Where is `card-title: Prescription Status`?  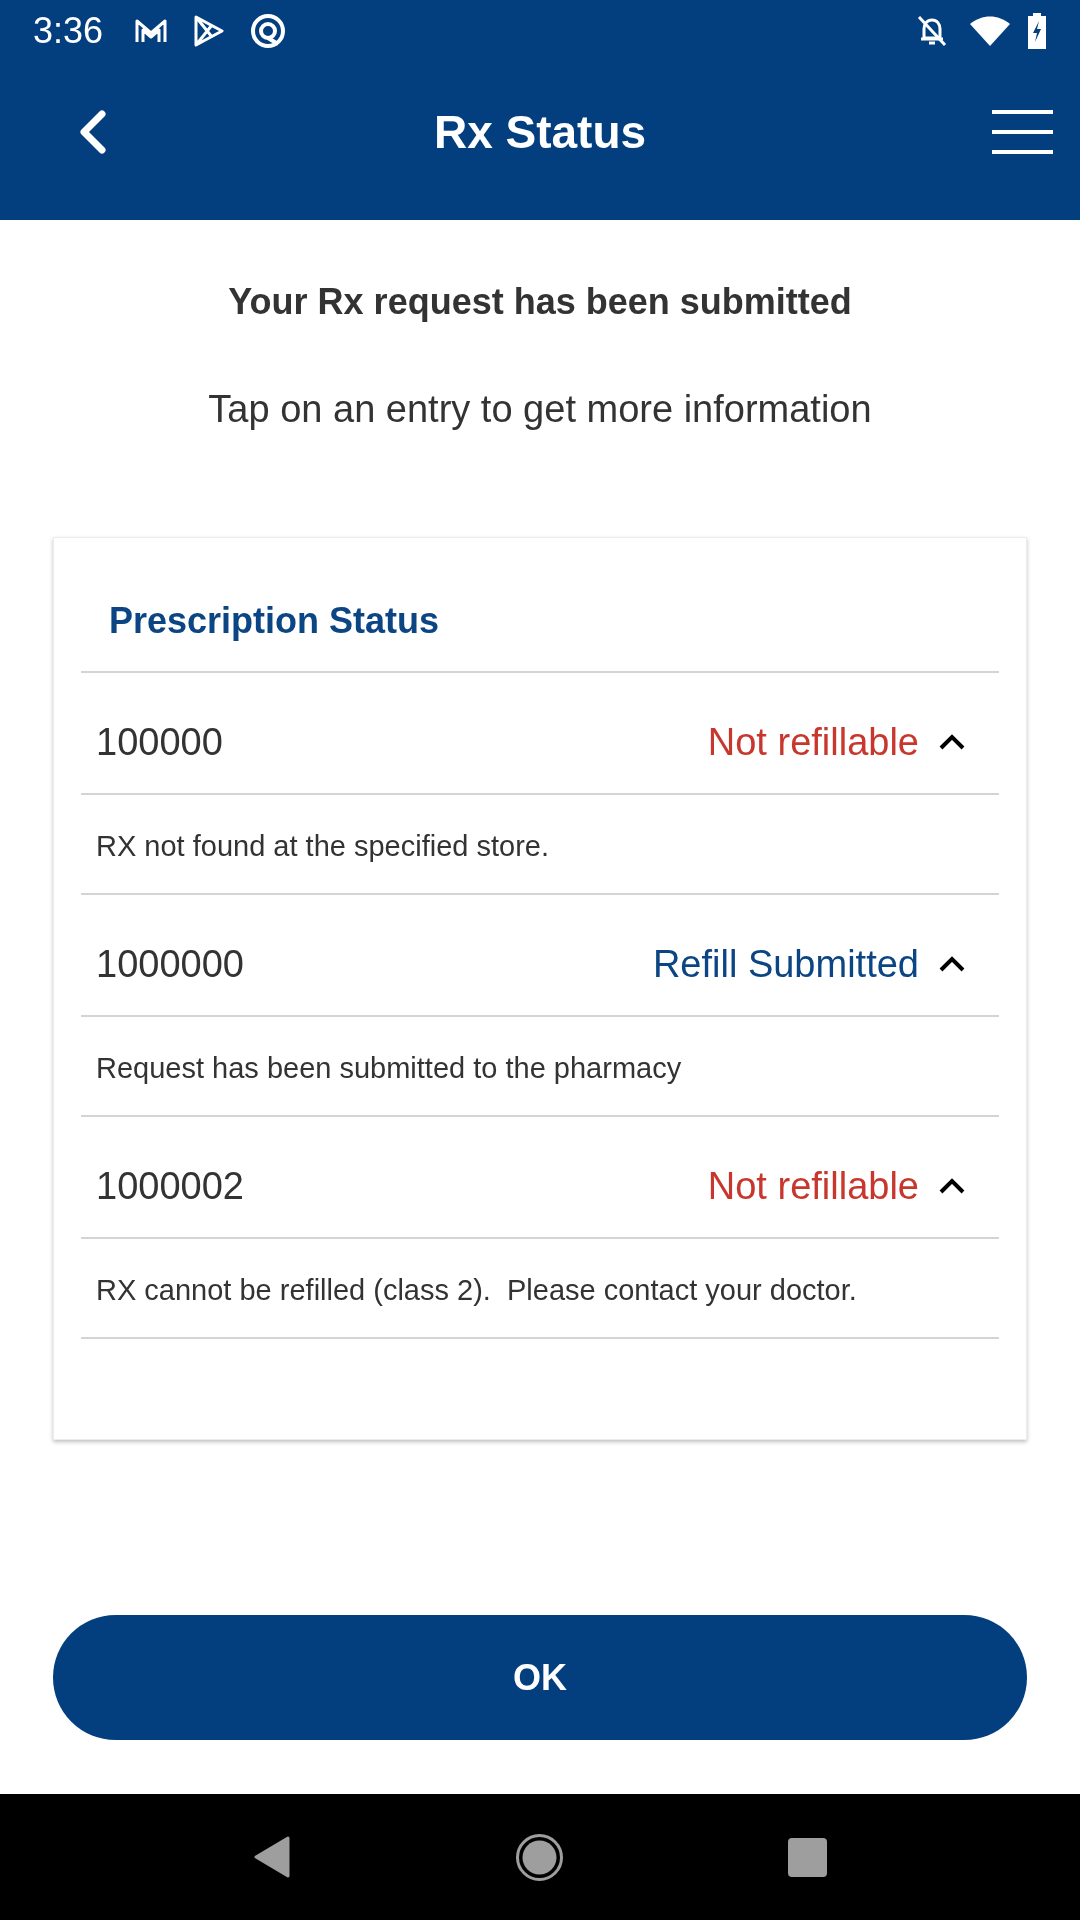
card-title: Prescription Status is located at coordinates (274, 620).